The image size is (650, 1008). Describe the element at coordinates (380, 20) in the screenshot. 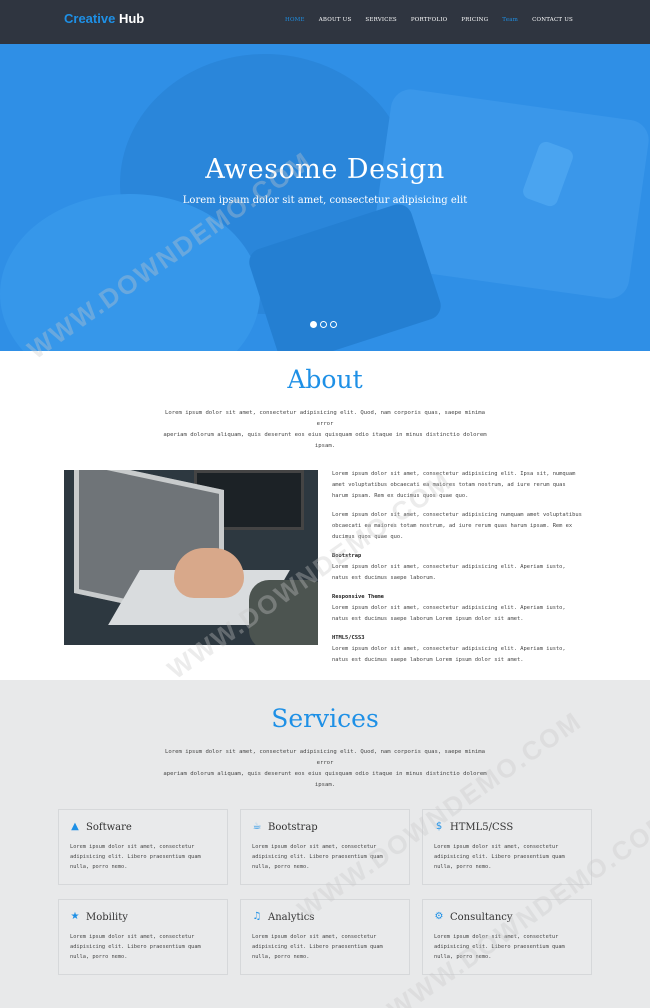

I see `nav-item-services: SERVICES` at that location.